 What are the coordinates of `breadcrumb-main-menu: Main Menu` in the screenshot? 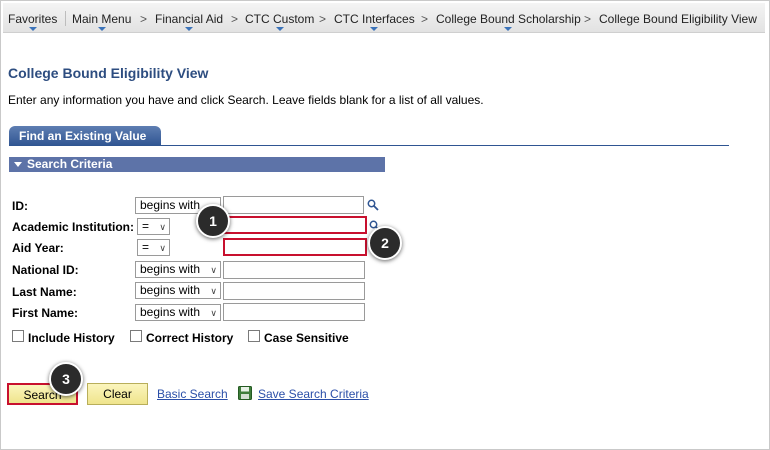 It's located at (102, 21).